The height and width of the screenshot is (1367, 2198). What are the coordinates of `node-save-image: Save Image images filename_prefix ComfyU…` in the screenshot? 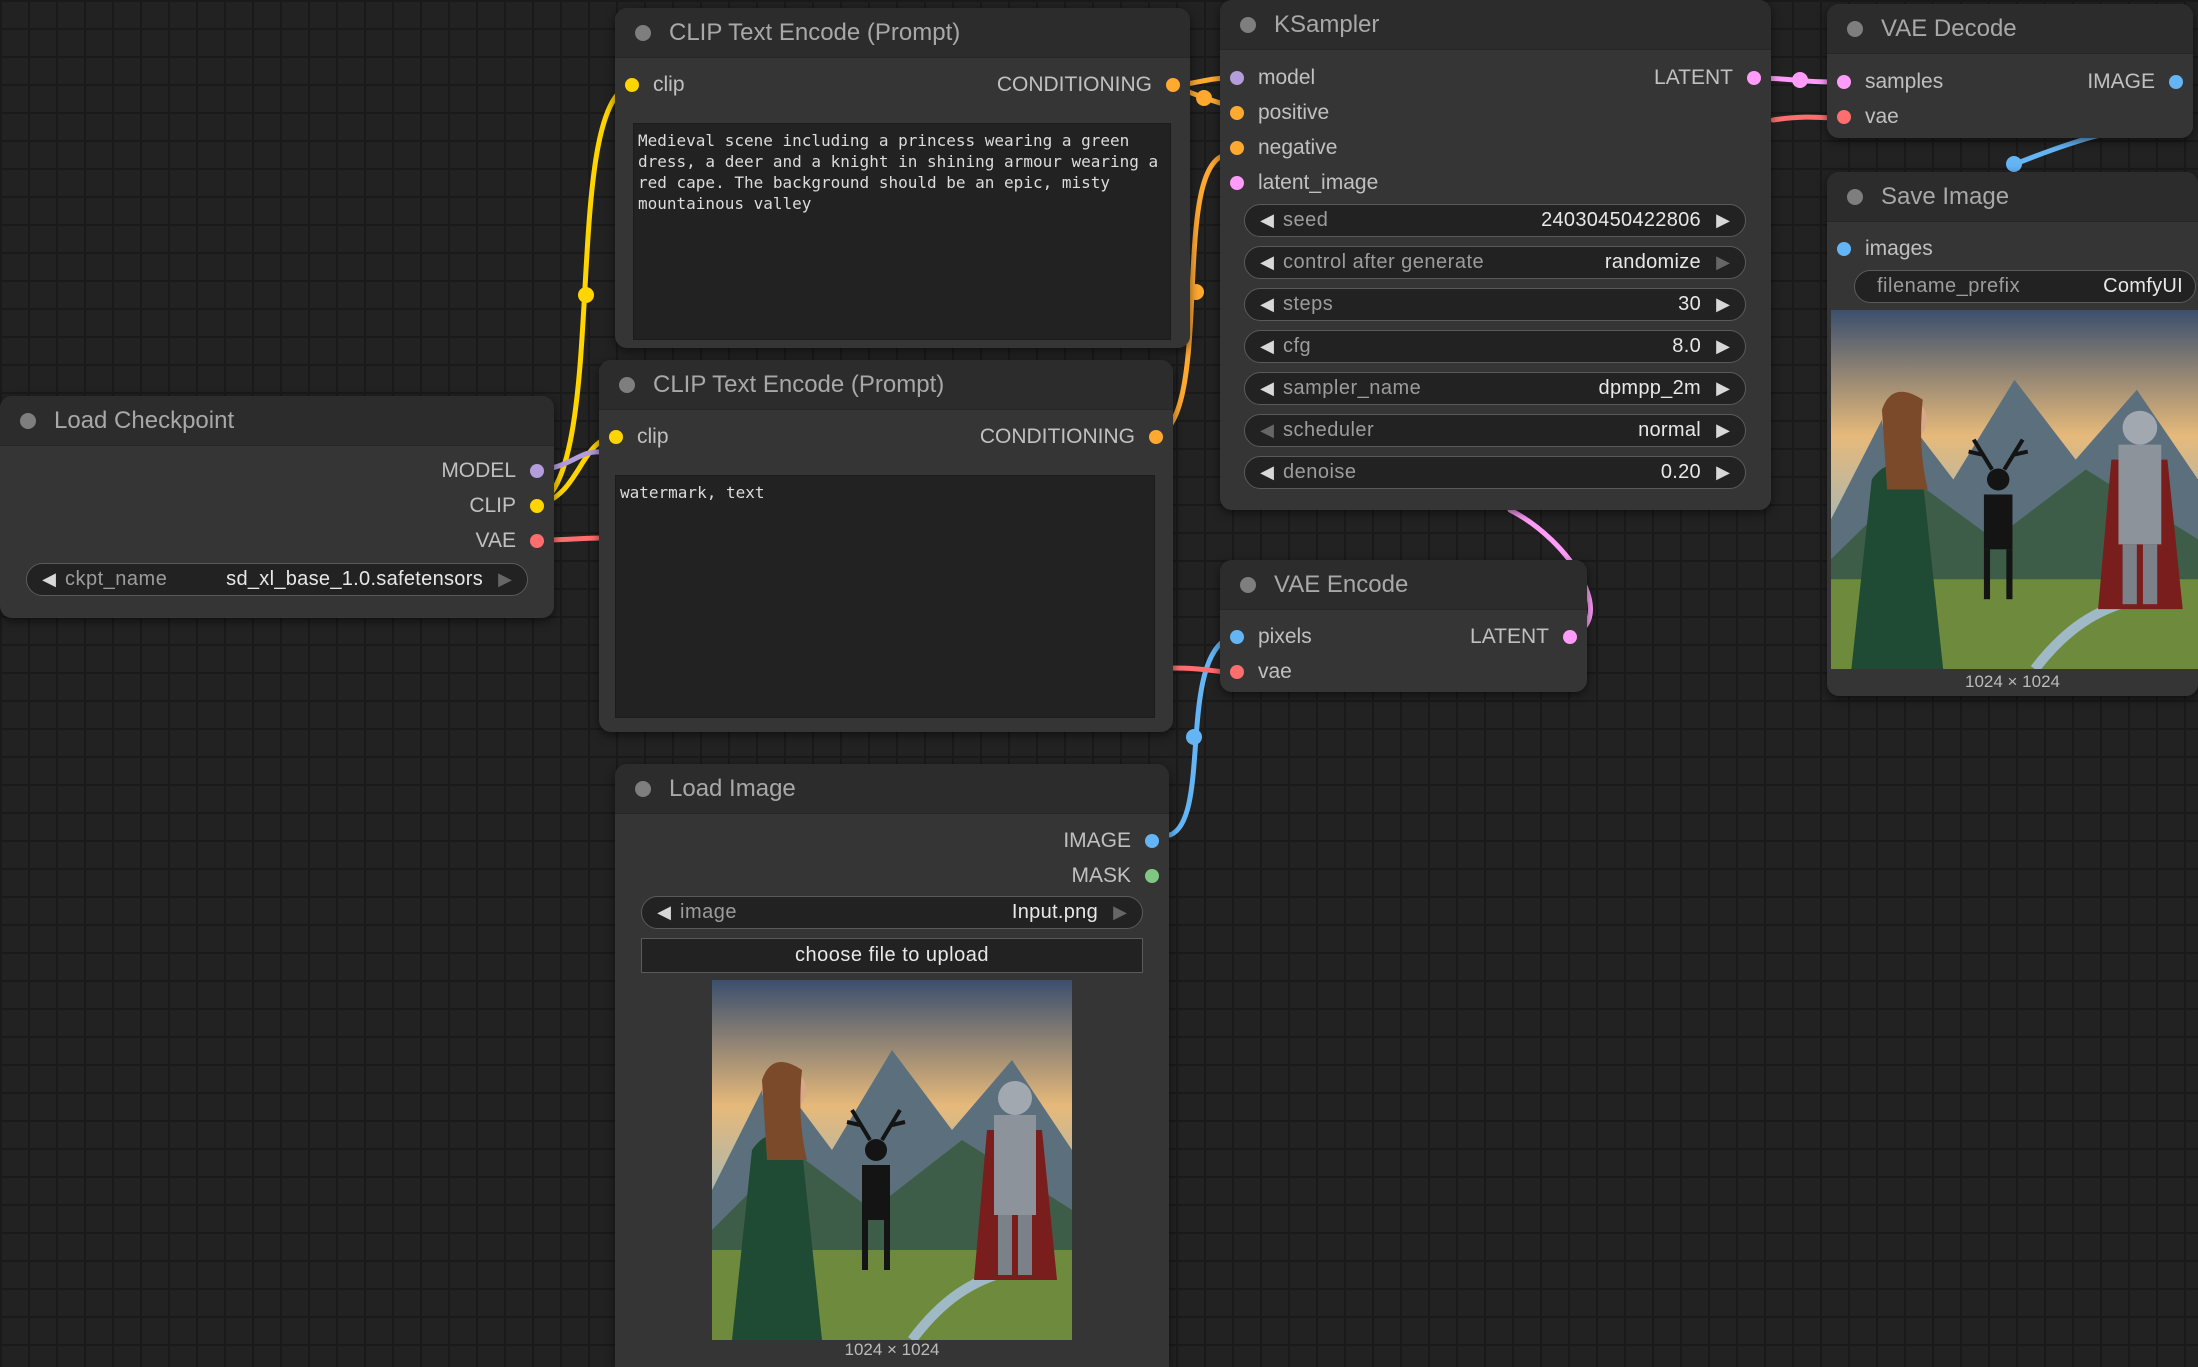 It's located at (2012, 434).